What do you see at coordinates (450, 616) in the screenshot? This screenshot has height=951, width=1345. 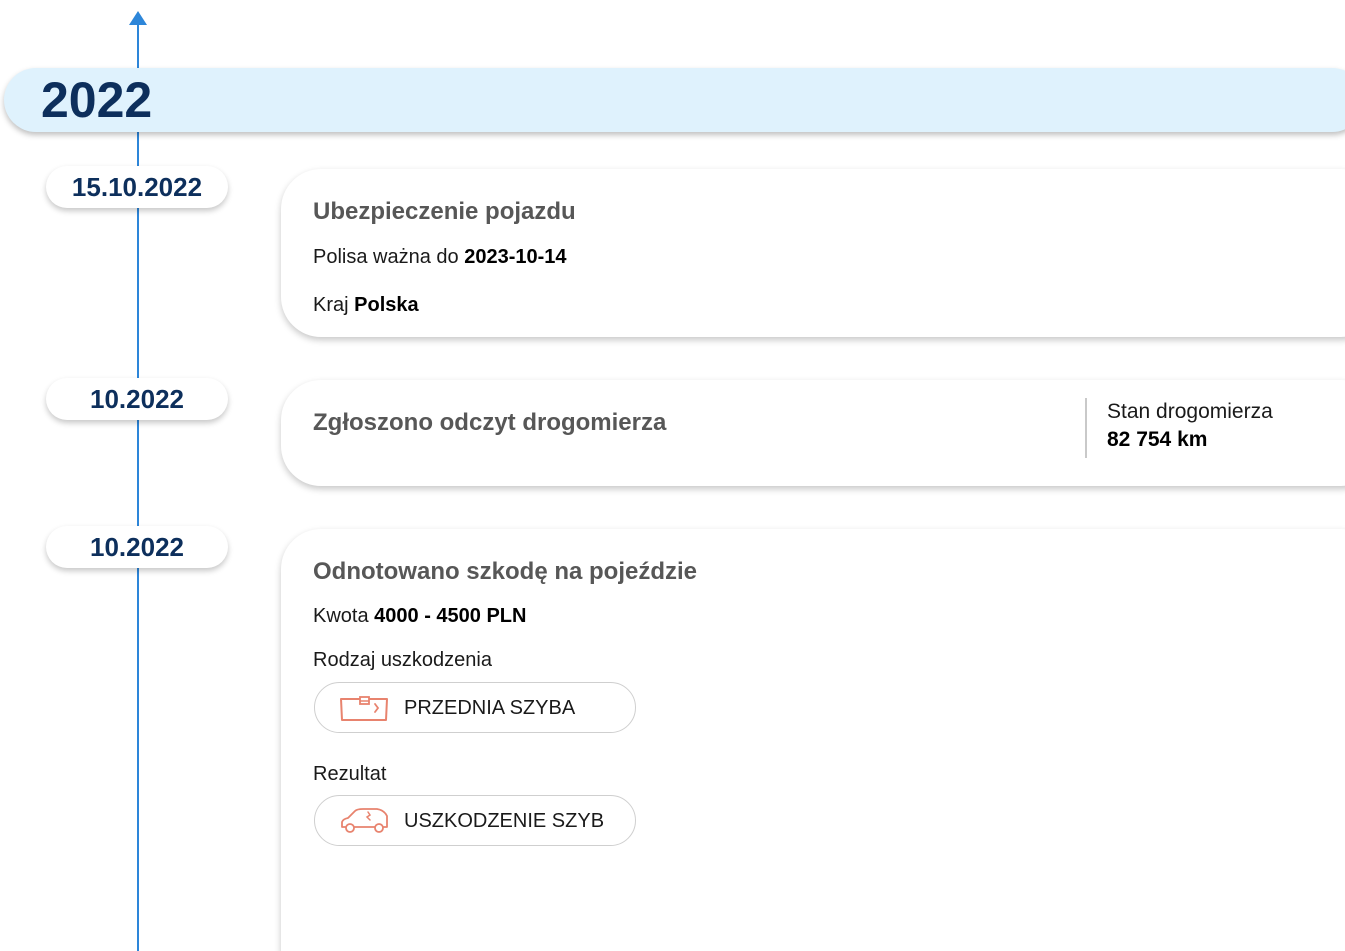 I see `amount-value: 4000 - 4500 PLN` at bounding box center [450, 616].